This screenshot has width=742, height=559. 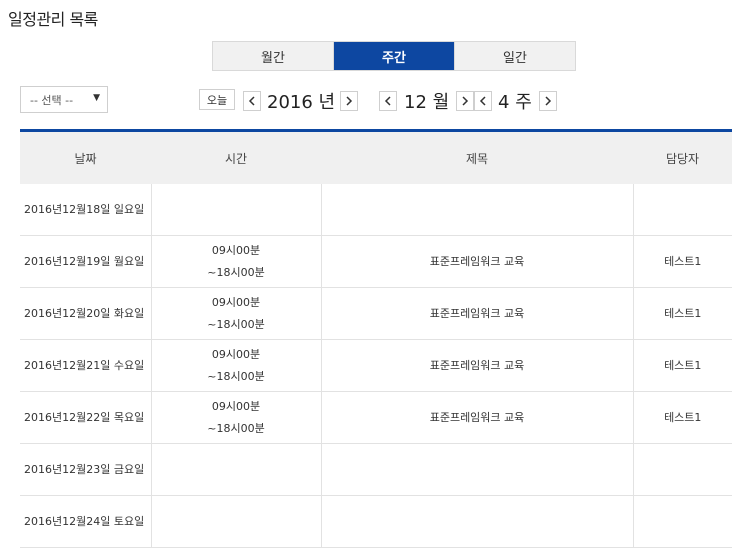 I want to click on prev-year-button, so click(x=252, y=101).